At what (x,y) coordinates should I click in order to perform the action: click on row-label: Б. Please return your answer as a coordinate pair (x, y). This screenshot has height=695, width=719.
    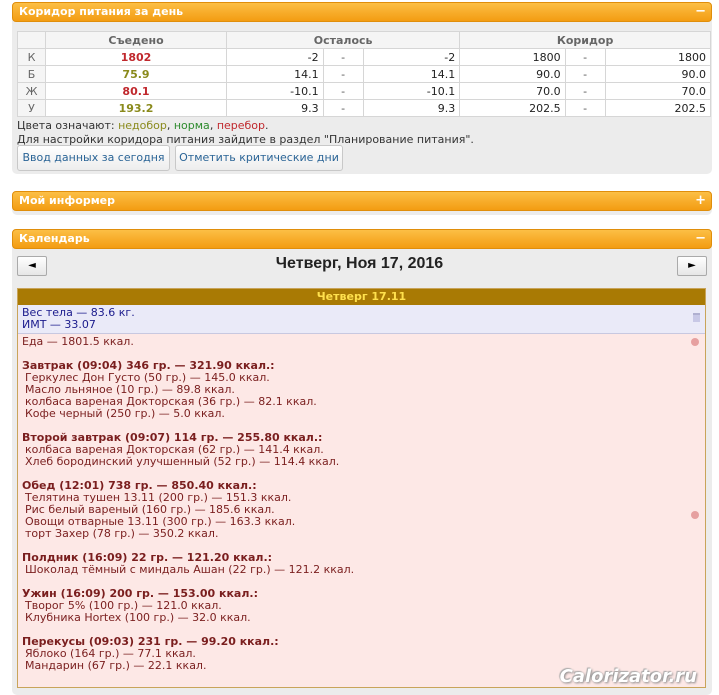
    Looking at the image, I should click on (31, 74).